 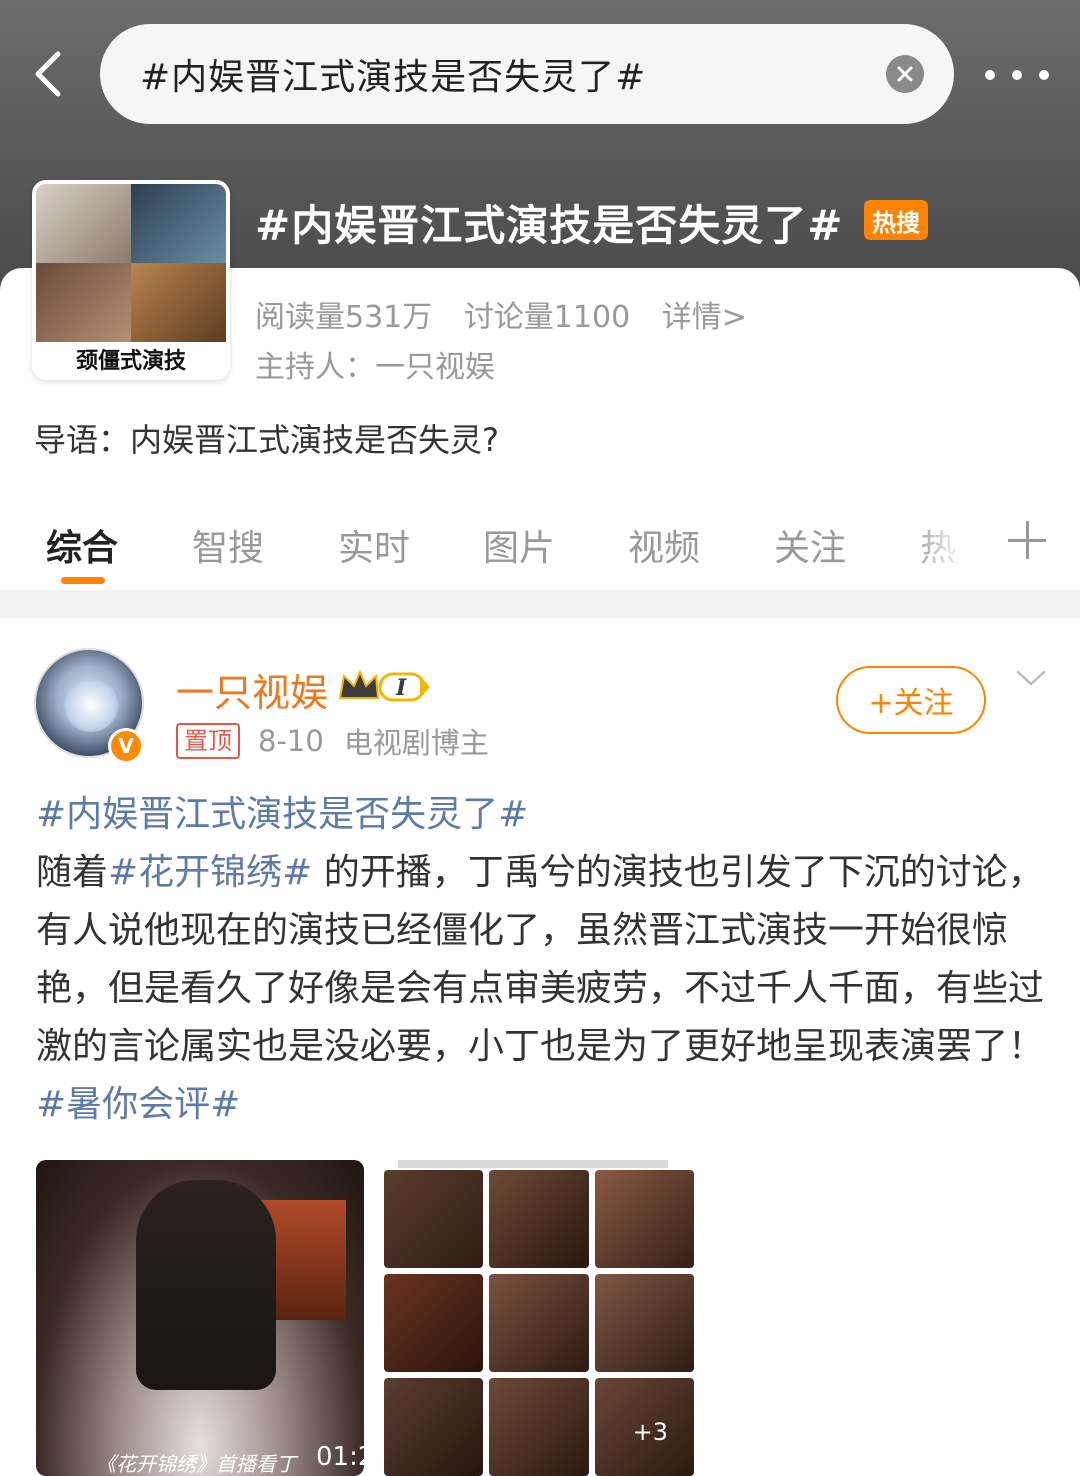 What do you see at coordinates (332, 741) in the screenshot?
I see `post-meta: 置顶 8-10 电视剧博主` at bounding box center [332, 741].